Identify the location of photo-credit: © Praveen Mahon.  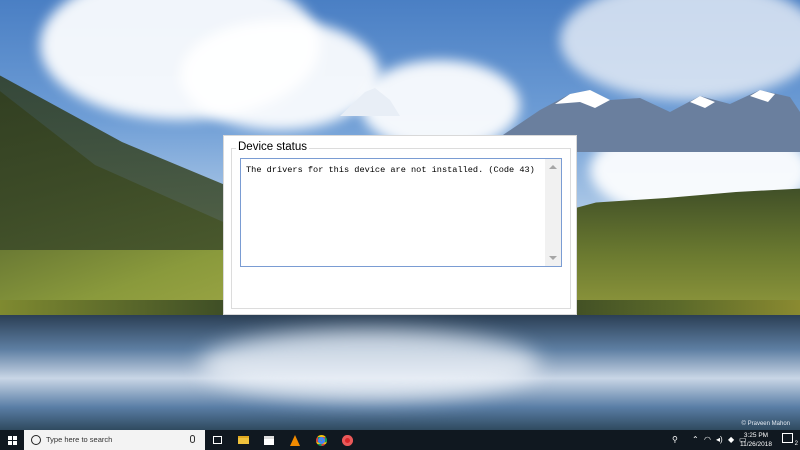
(765, 424).